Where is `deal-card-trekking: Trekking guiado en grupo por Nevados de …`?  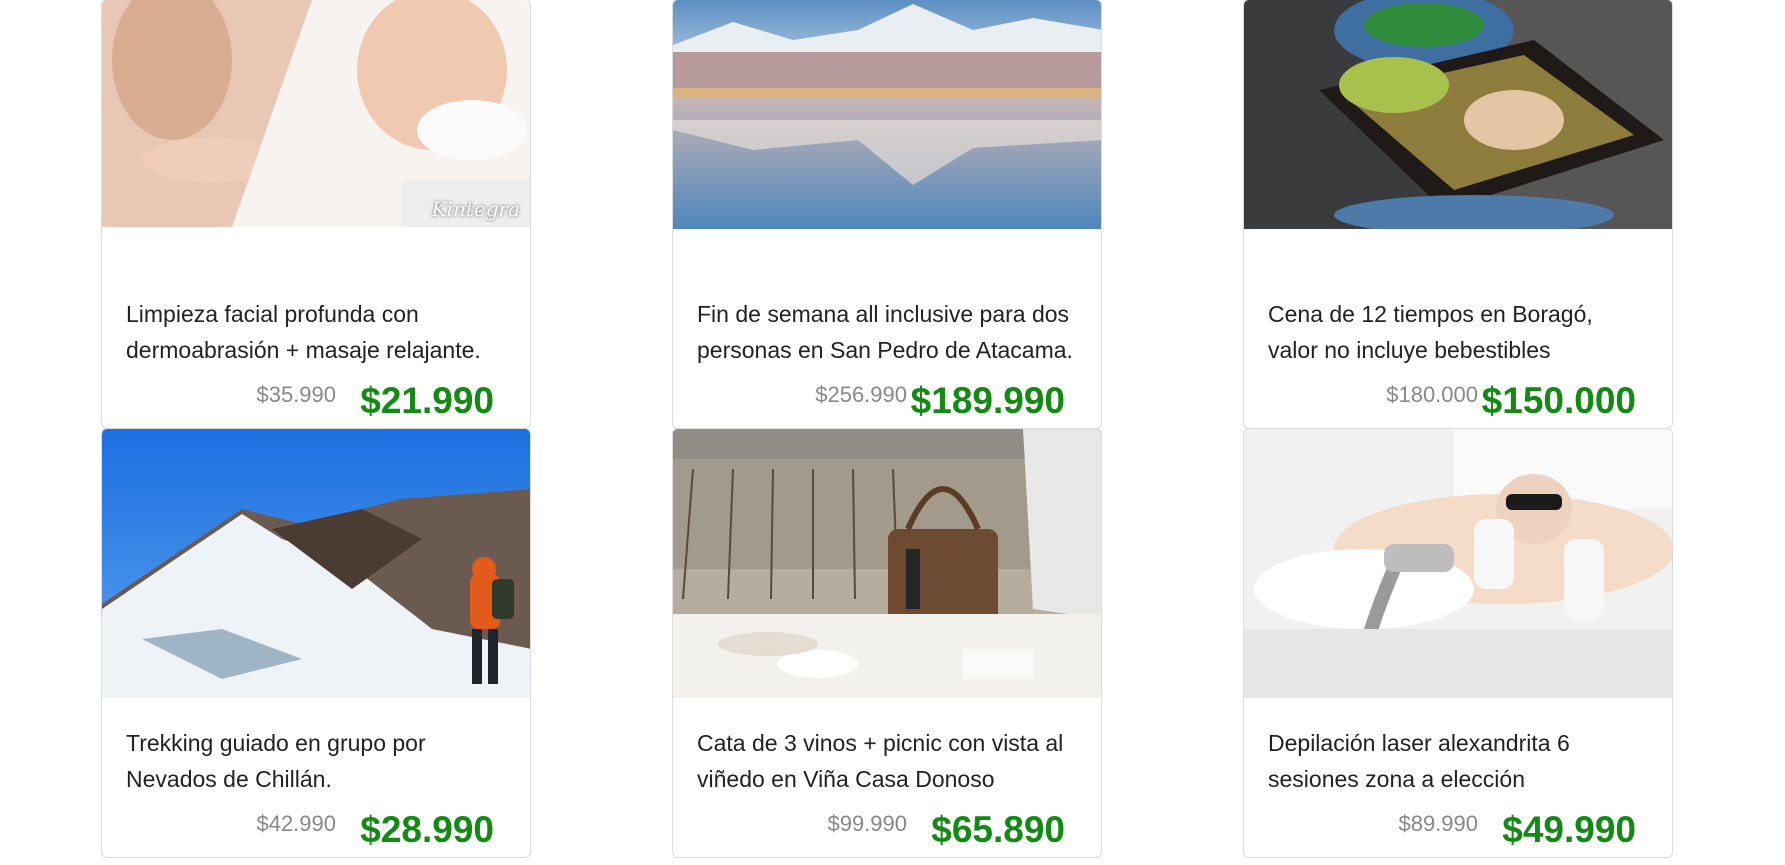
deal-card-trekking: Trekking guiado en grupo por Nevados de … is located at coordinates (316, 643).